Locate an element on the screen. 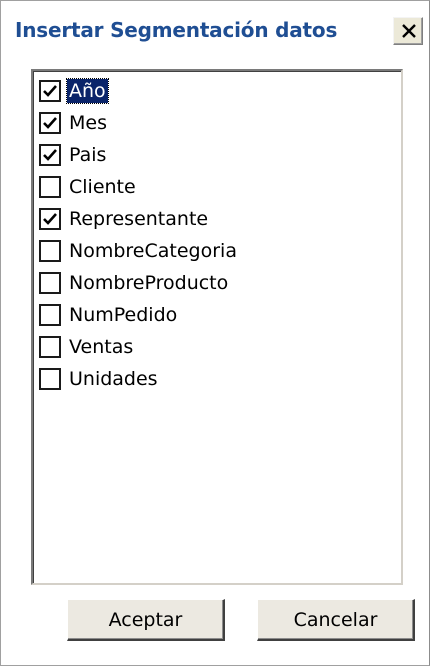 The image size is (430, 666). field-label: Unidades is located at coordinates (113, 379).